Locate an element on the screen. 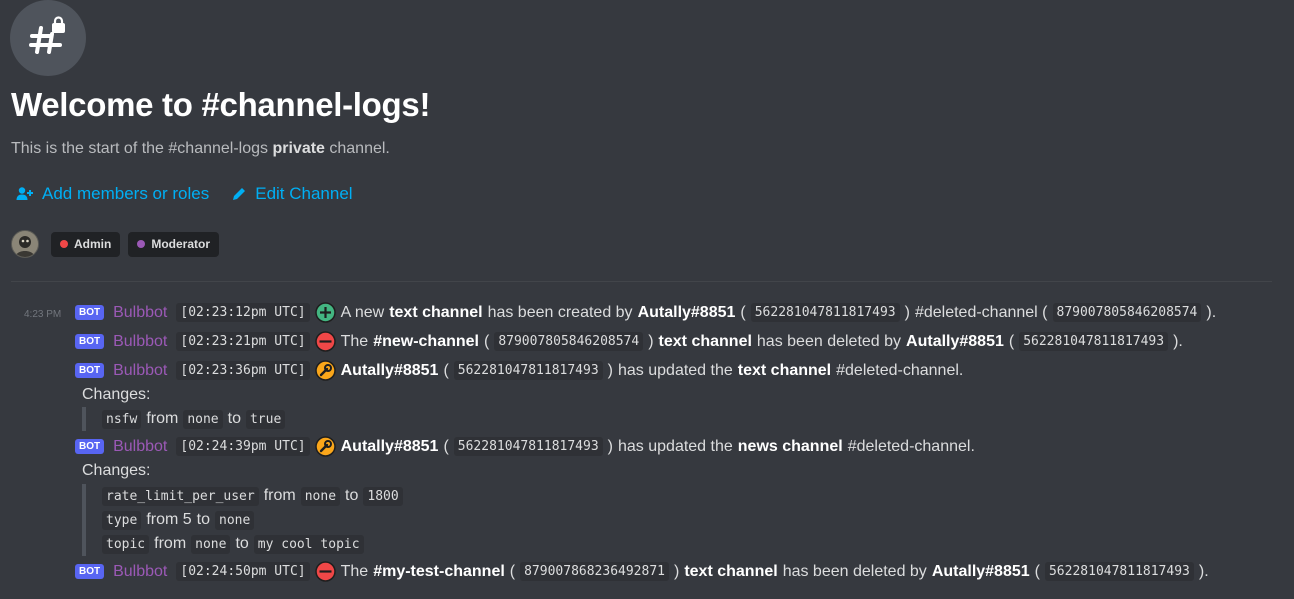 This screenshot has width=1294, height=599. role-moderator: Moderator is located at coordinates (174, 244).